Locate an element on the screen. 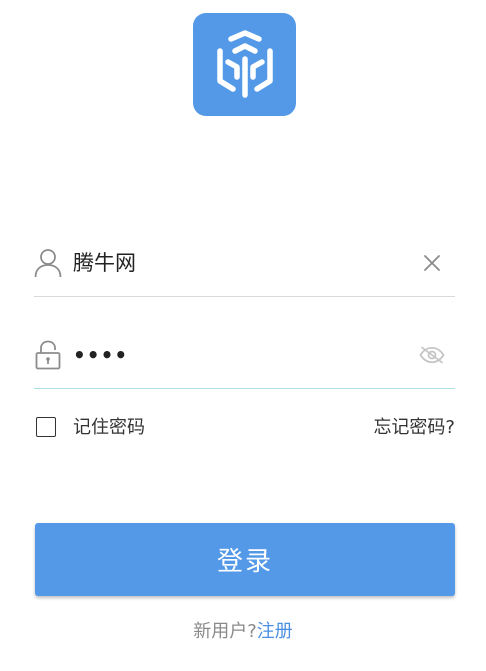 This screenshot has height=671, width=486. username-field-row: 腾牛网 is located at coordinates (244, 265).